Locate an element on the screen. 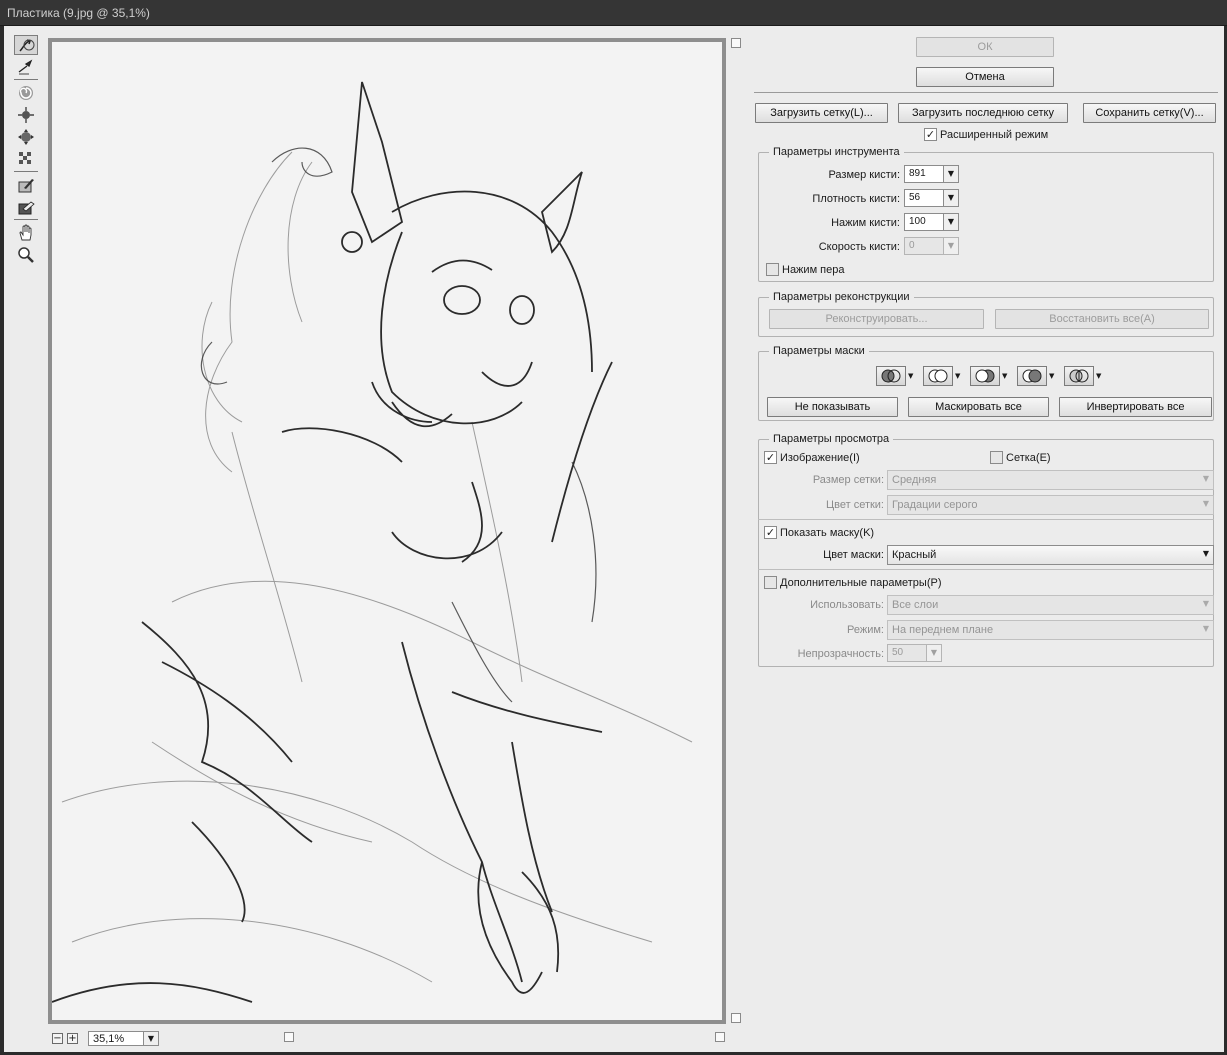 The image size is (1227, 1055). tool-options-title: Параметры инструмента is located at coordinates (836, 152).